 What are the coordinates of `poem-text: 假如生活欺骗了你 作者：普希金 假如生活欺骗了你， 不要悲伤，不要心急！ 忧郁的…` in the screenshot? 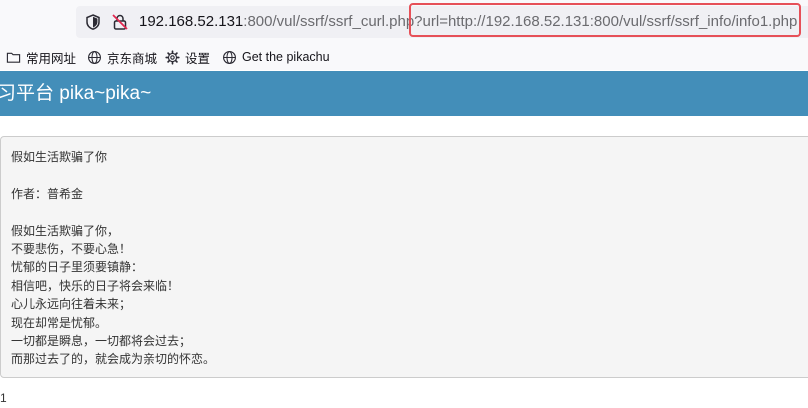 It's located at (113, 258).